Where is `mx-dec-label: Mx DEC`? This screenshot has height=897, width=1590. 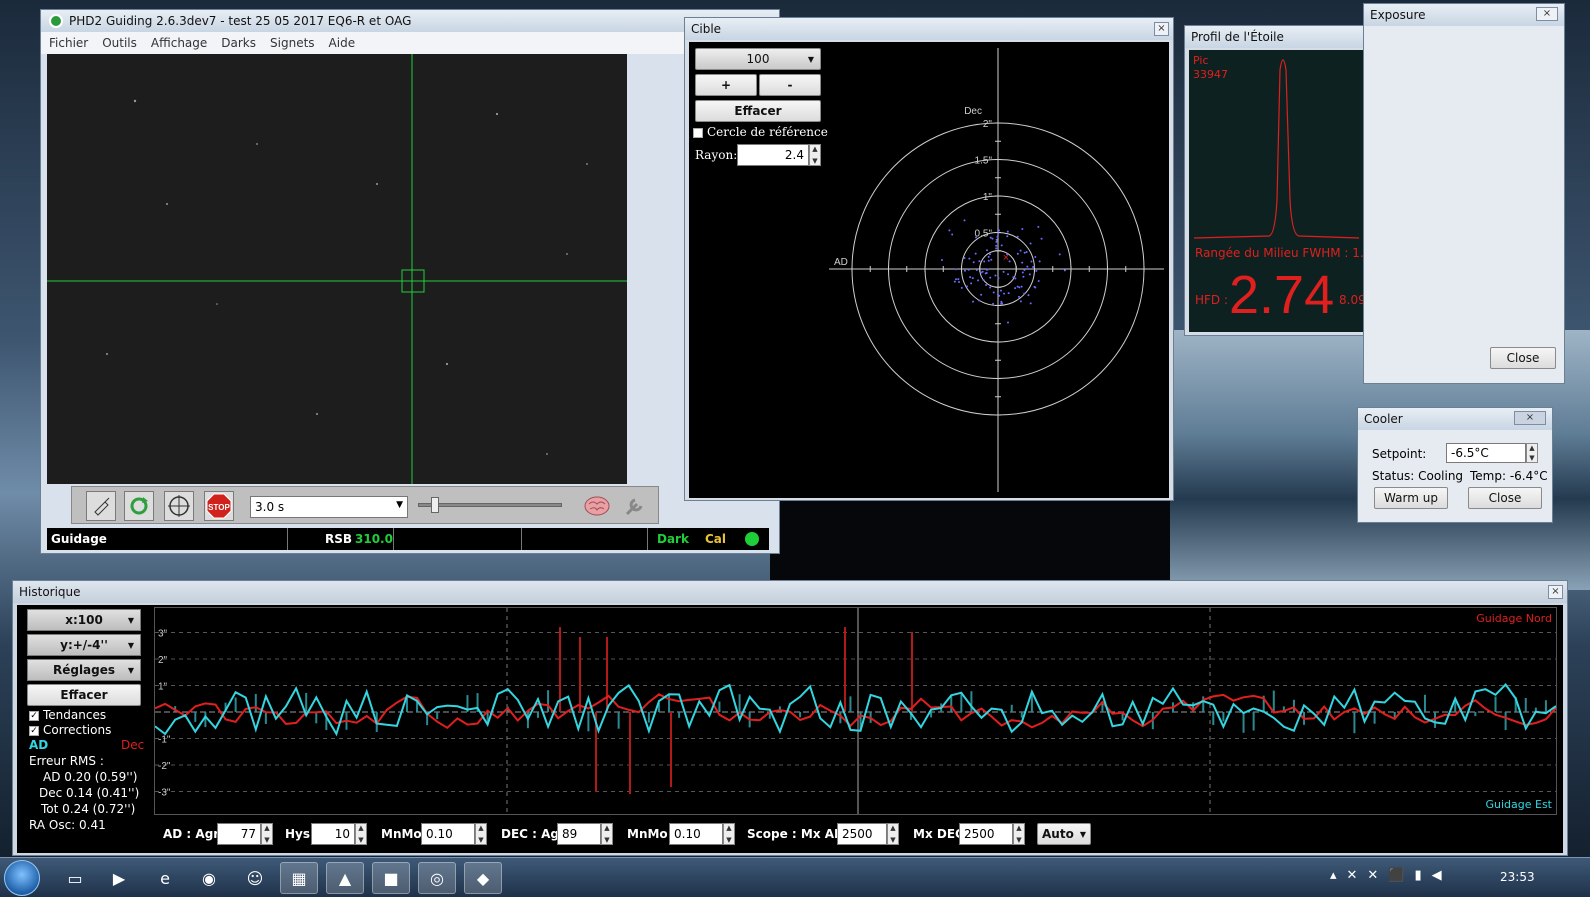
mx-dec-label: Mx DEC is located at coordinates (938, 834).